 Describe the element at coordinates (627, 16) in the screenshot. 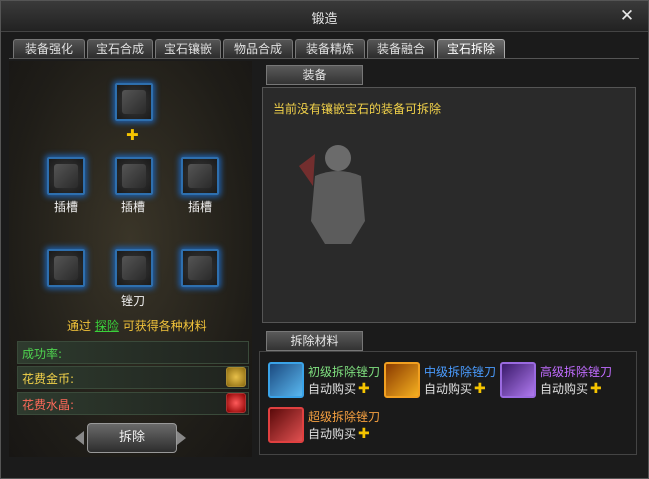

I see `close-icon: ✕` at that location.